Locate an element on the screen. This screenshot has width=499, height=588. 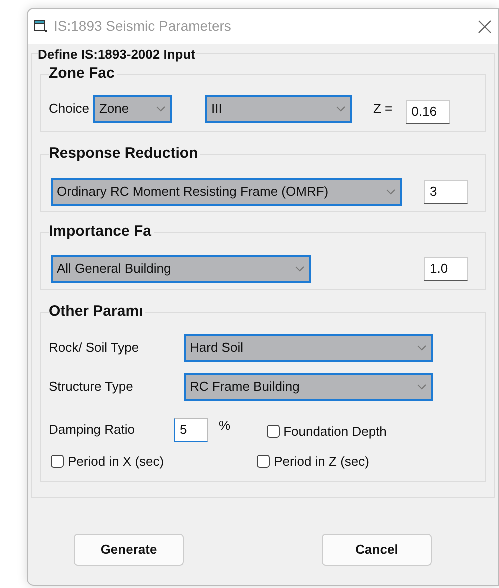
unit-label: % is located at coordinates (225, 426).